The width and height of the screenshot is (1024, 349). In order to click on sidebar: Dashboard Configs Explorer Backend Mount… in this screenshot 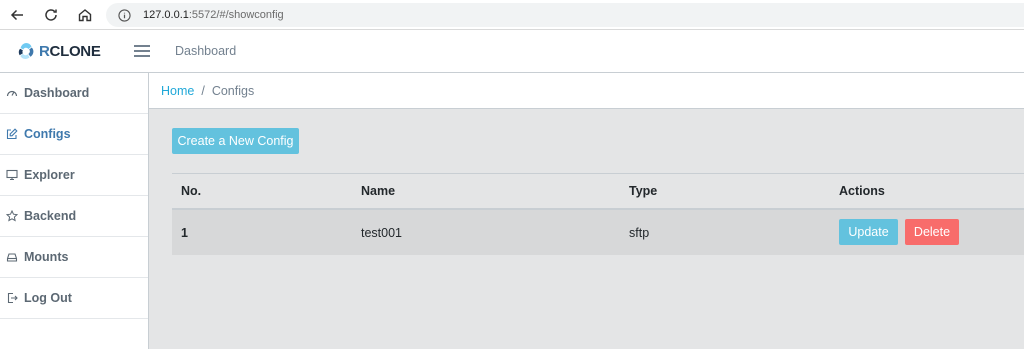, I will do `click(74, 211)`.